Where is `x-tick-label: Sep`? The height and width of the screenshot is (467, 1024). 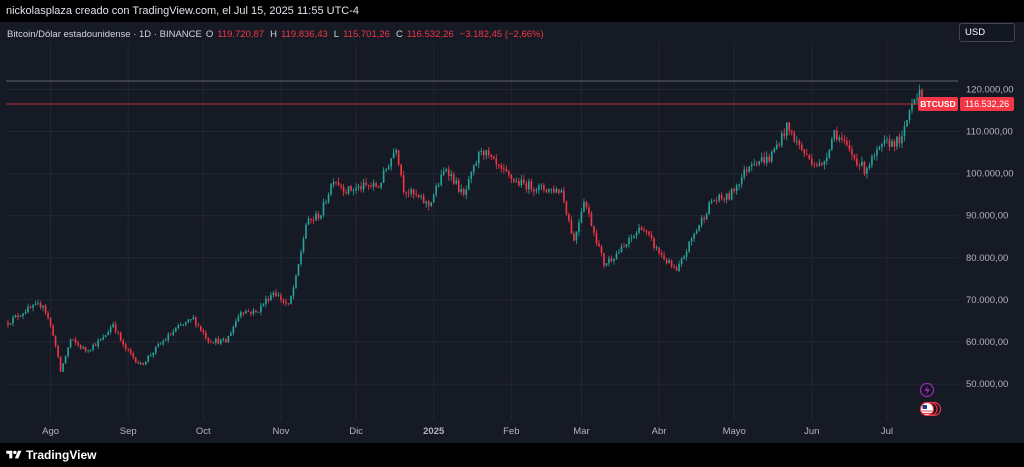 x-tick-label: Sep is located at coordinates (128, 431).